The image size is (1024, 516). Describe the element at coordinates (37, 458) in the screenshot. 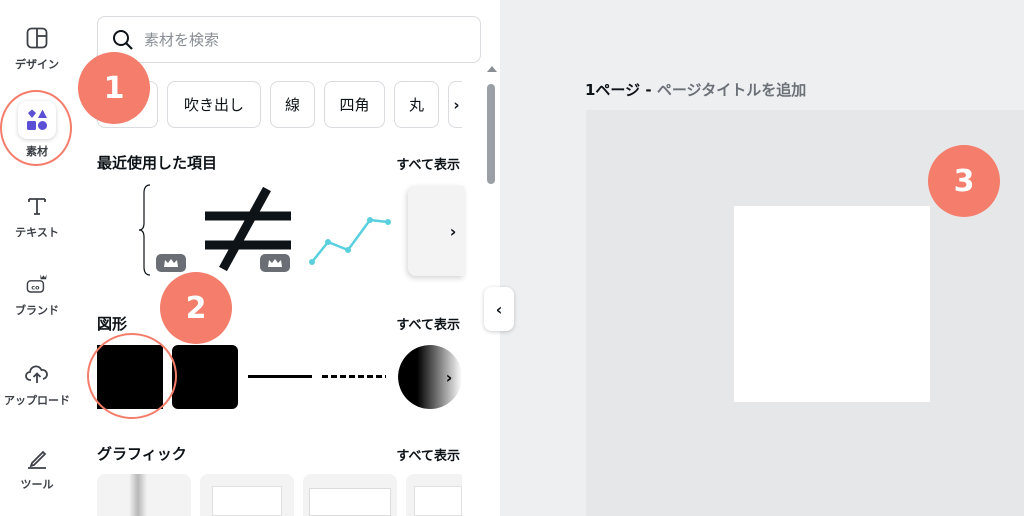

I see `draw-tool-icon` at that location.